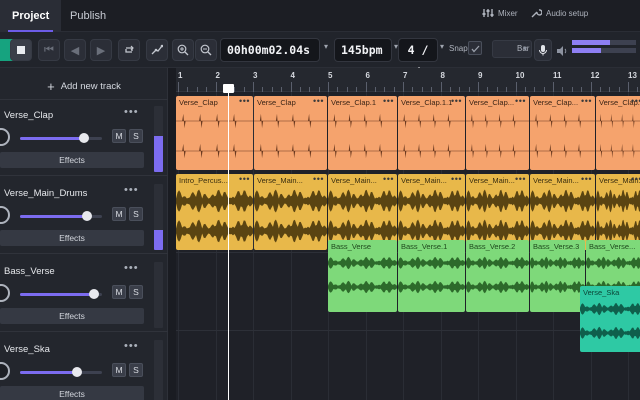 The height and width of the screenshot is (400, 640). Describe the element at coordinates (129, 50) in the screenshot. I see `loop-button` at that location.